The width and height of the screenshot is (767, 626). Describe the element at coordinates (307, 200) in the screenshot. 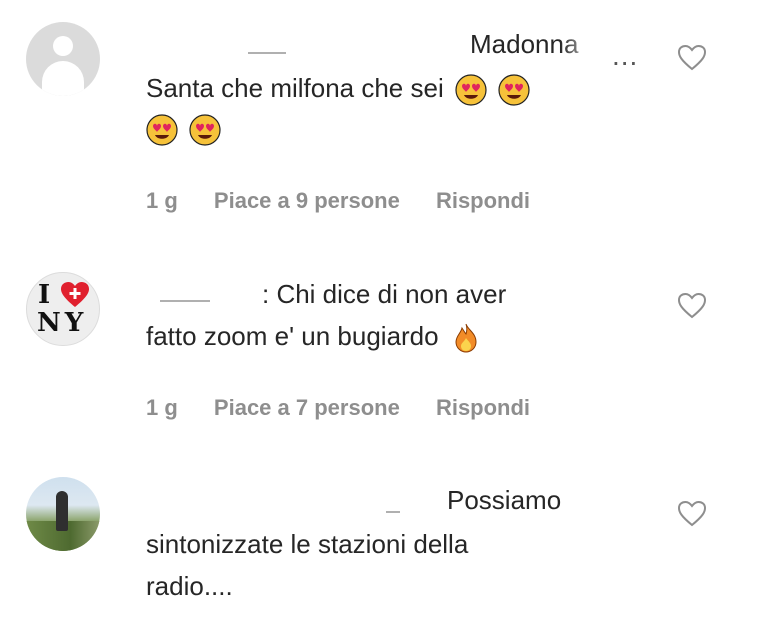

I see `likes-count: Piace a 9 persone` at that location.